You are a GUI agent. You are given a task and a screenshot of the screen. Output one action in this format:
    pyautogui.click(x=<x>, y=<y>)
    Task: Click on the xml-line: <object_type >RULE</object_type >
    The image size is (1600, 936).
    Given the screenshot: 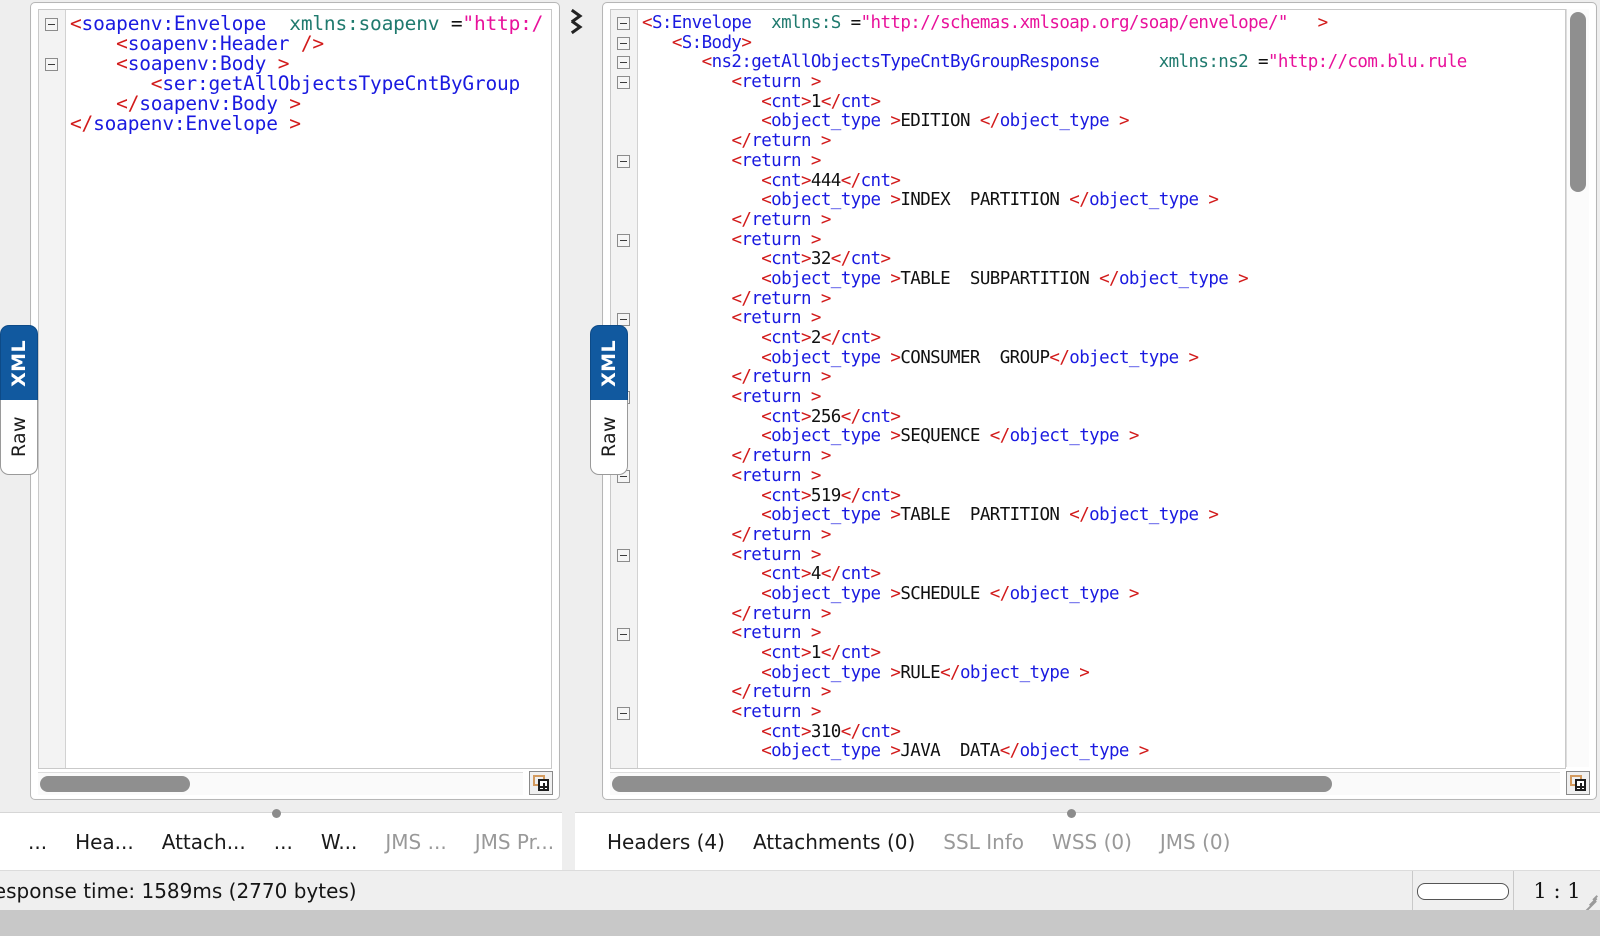 What is the action you would take?
    pyautogui.click(x=925, y=672)
    